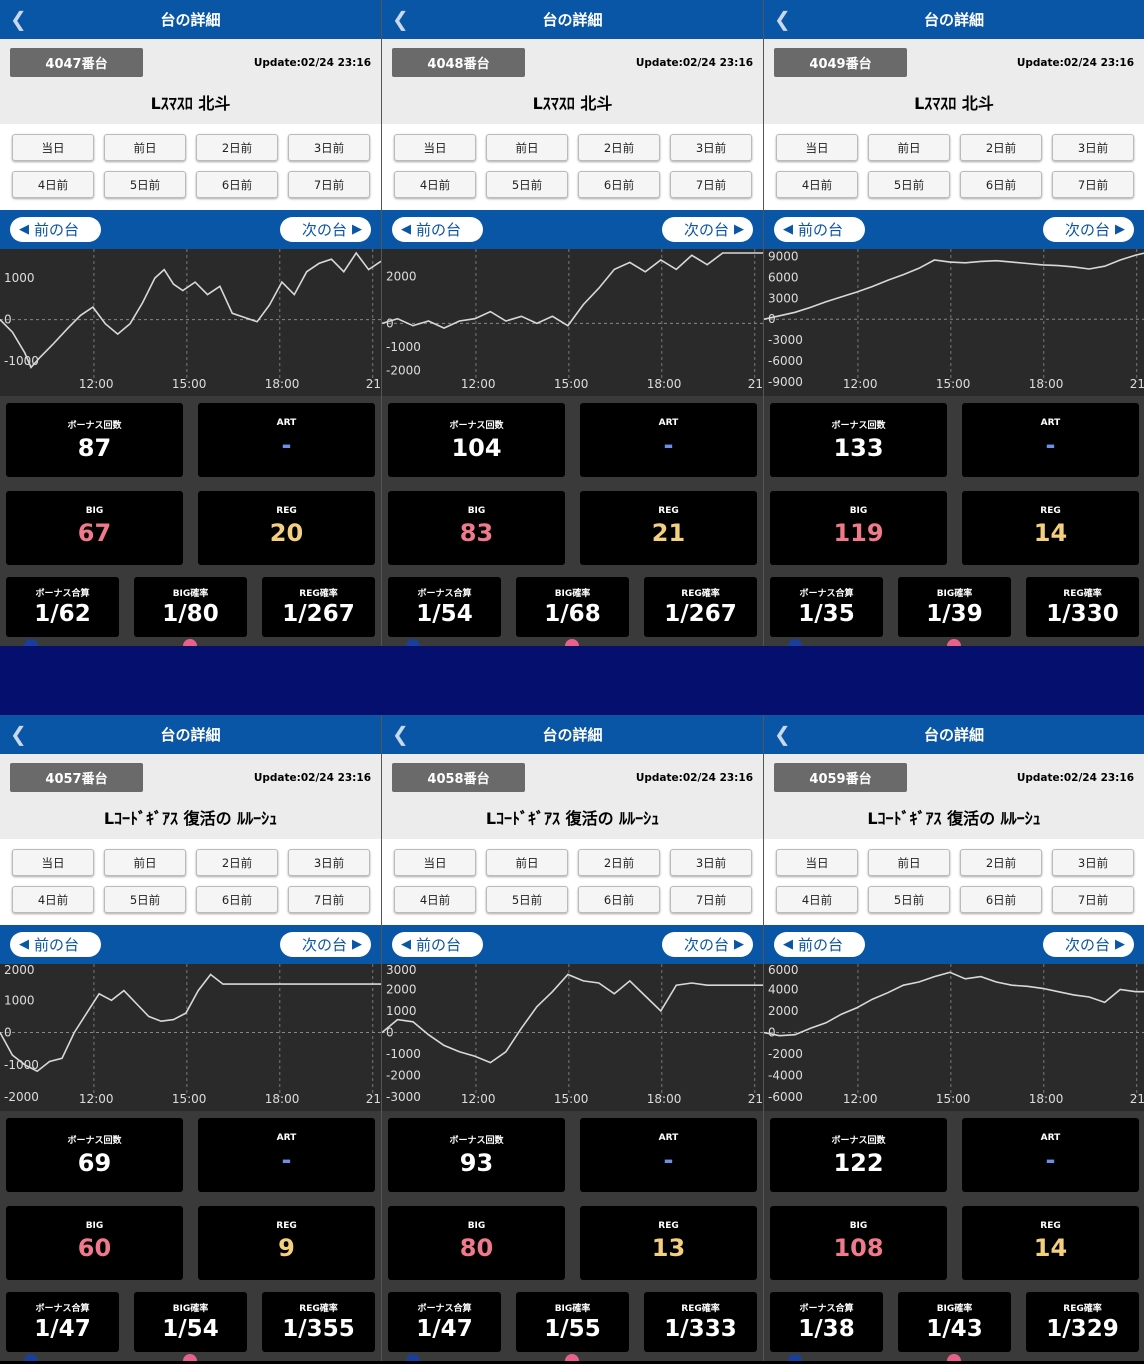  I want to click on header-title: 台の詳細, so click(190, 735).